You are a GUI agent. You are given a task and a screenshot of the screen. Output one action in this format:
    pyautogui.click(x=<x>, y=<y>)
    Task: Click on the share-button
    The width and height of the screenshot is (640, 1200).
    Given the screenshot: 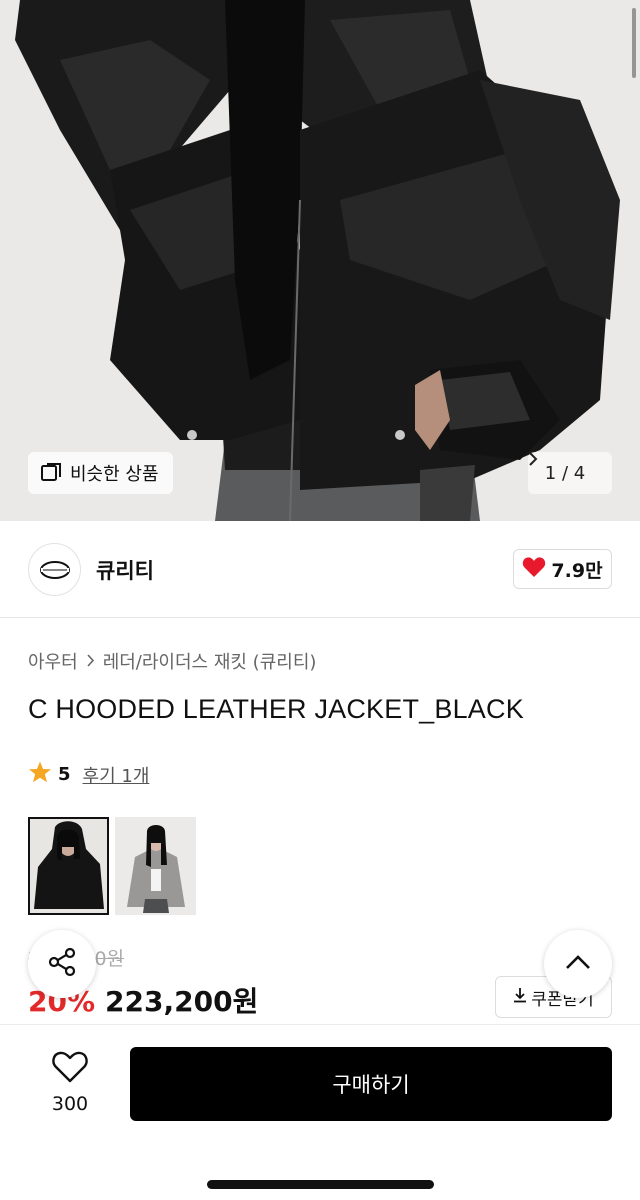 What is the action you would take?
    pyautogui.click(x=62, y=964)
    